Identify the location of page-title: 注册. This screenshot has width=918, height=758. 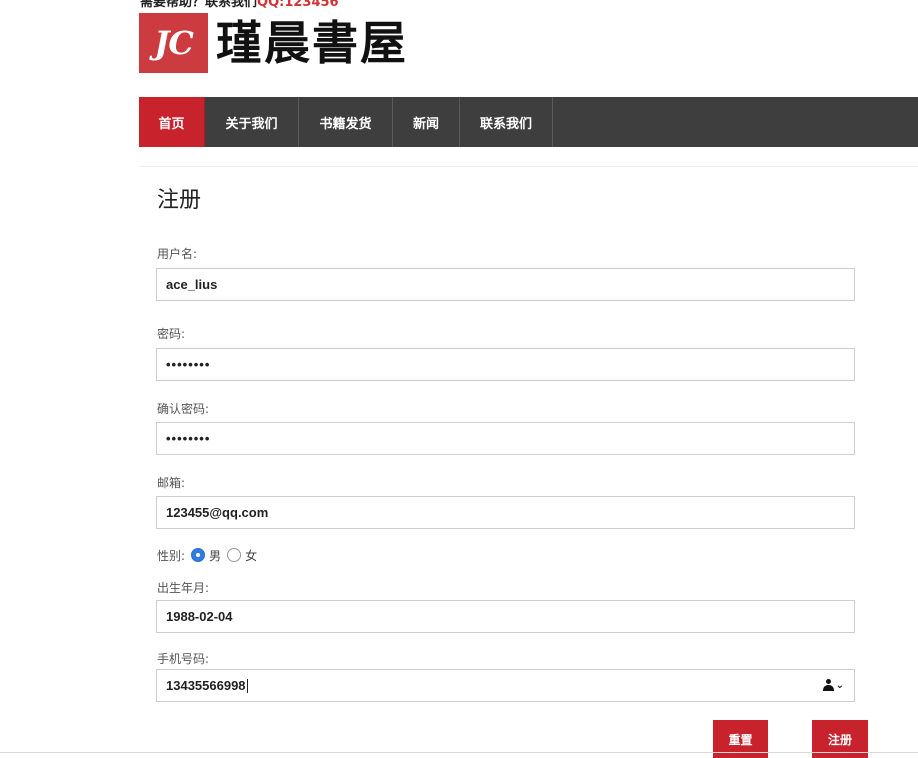
(179, 200).